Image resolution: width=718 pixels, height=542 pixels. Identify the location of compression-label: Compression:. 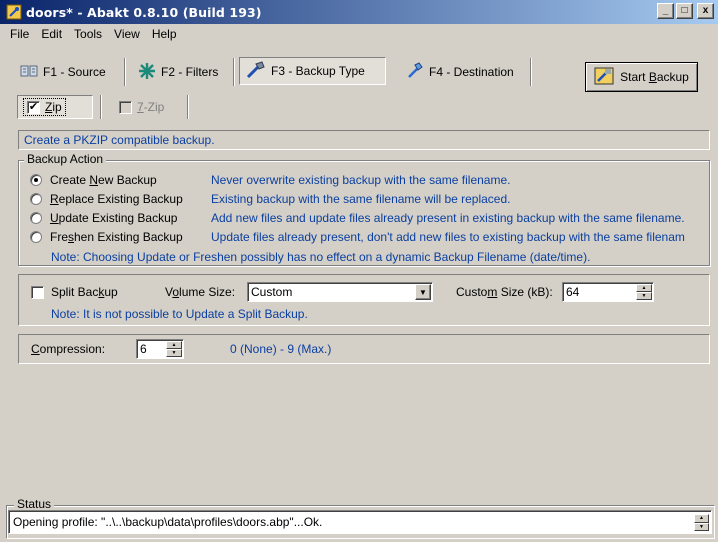
(68, 349).